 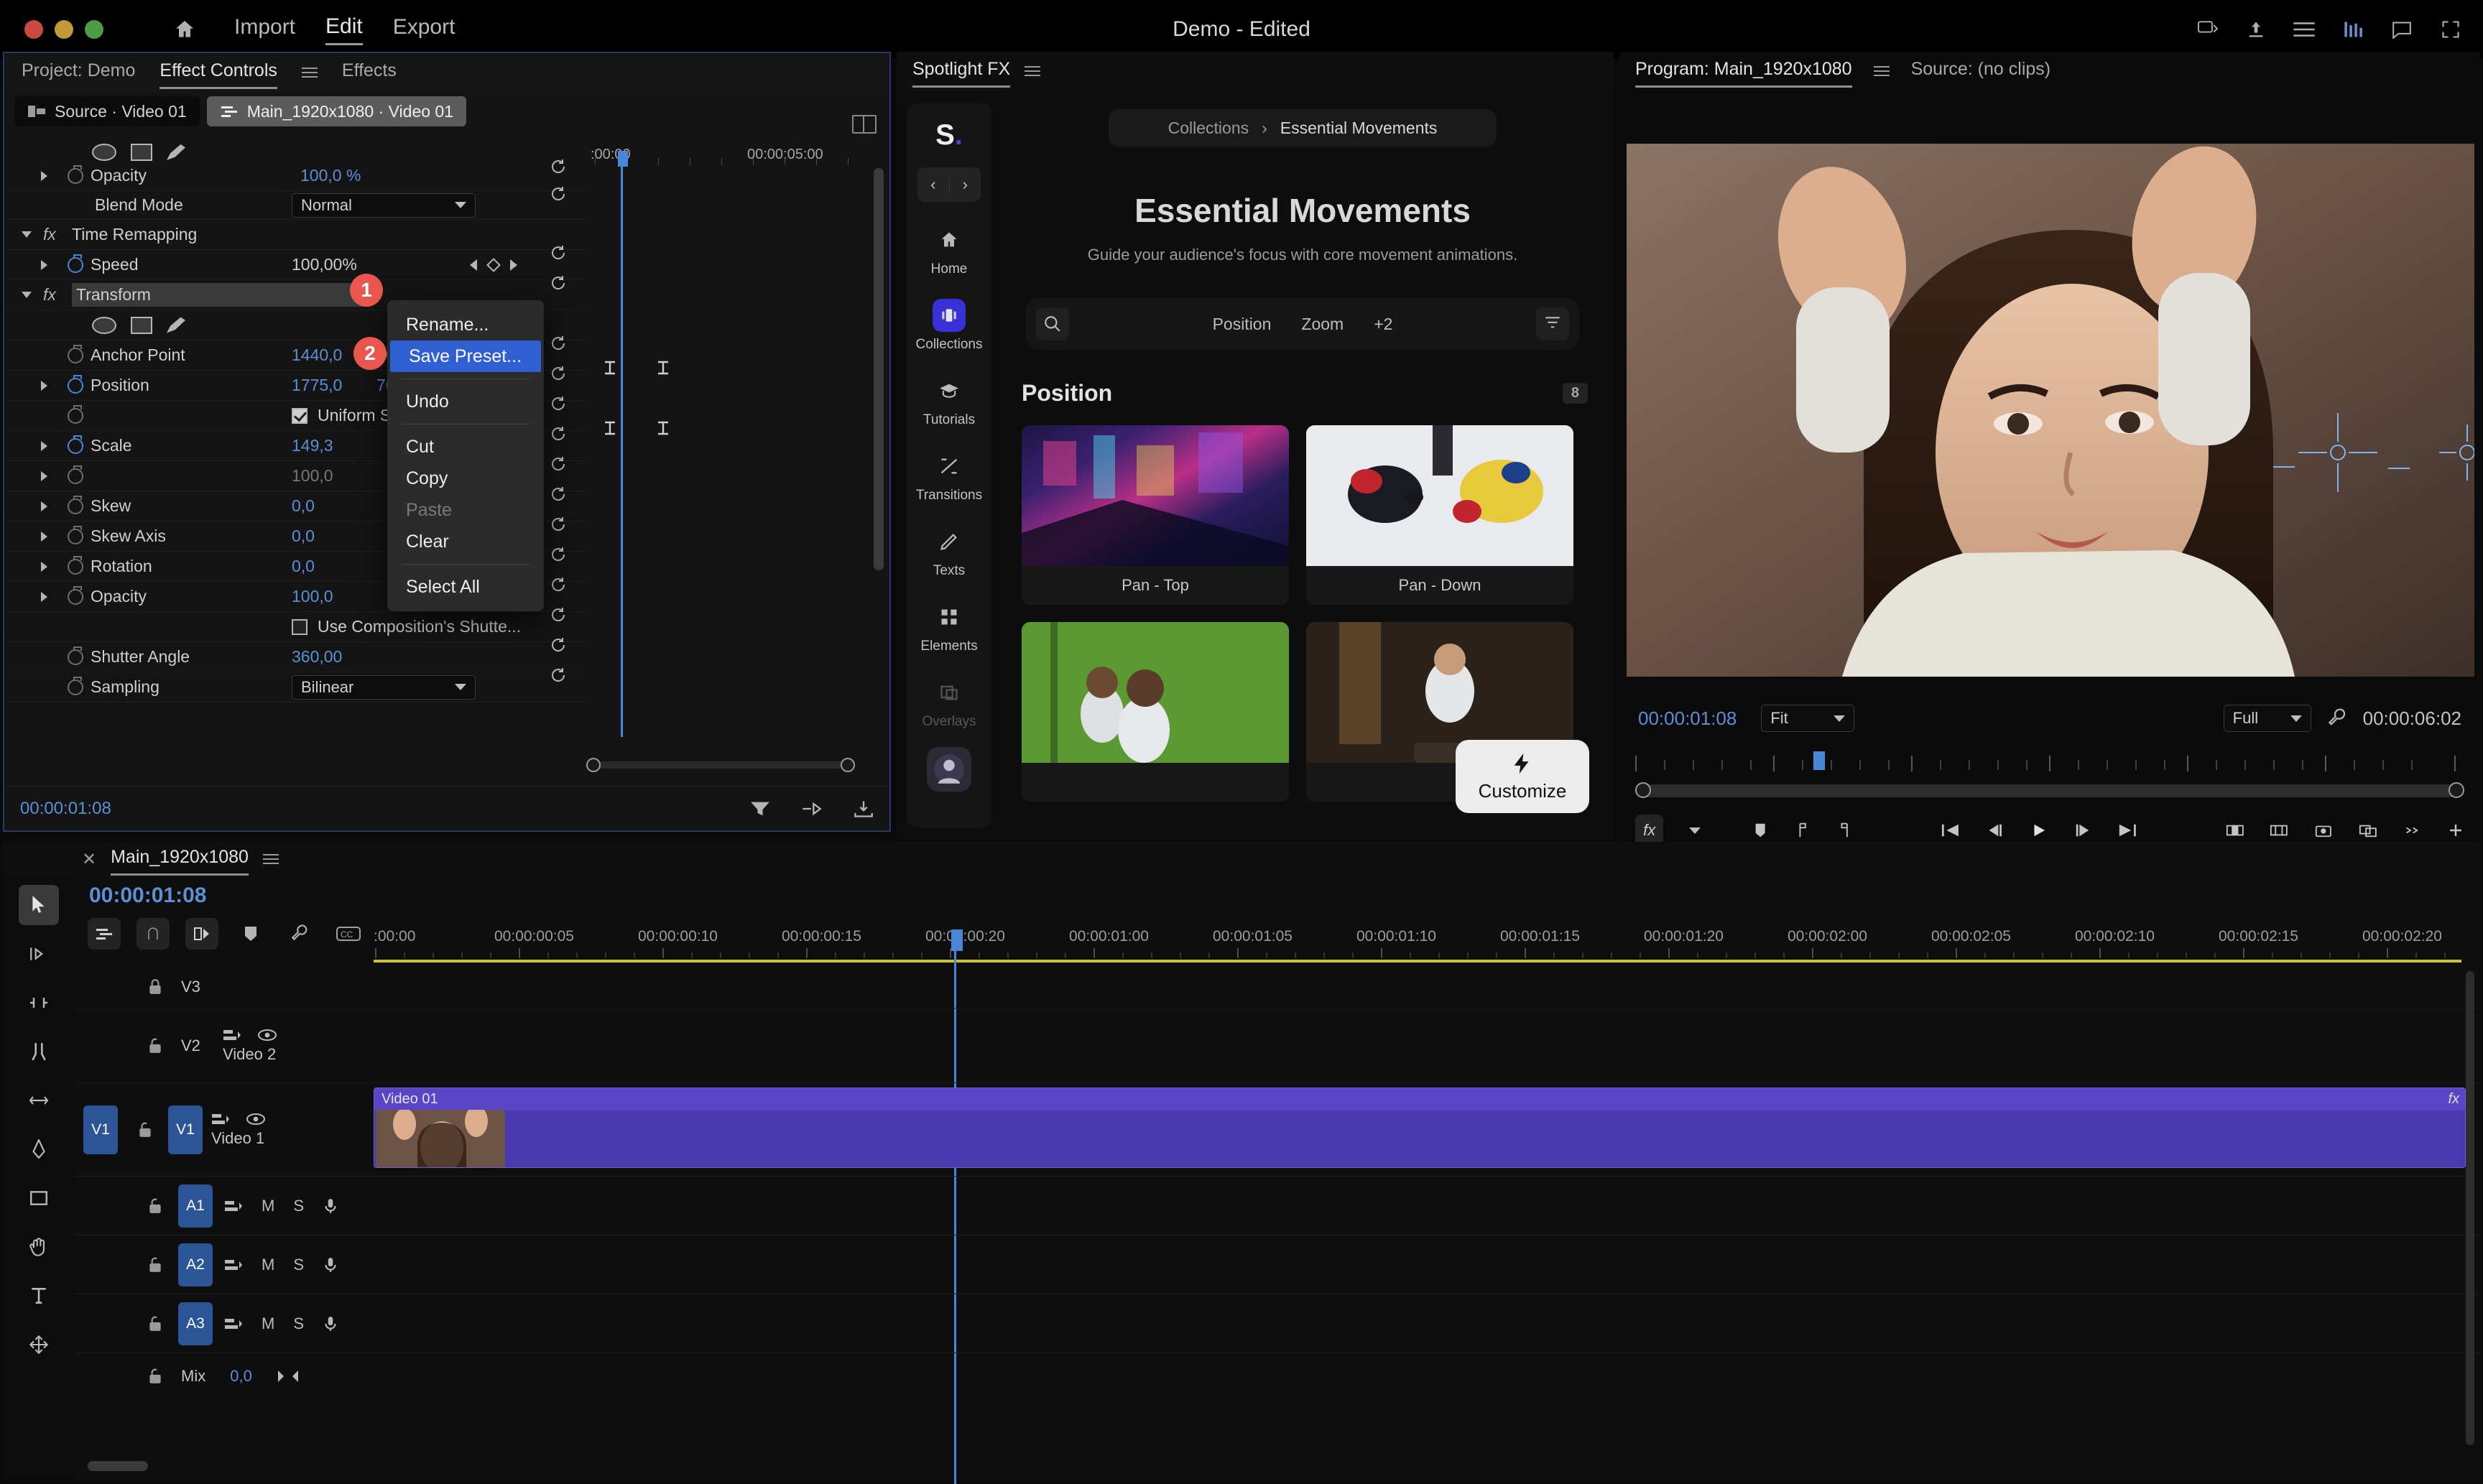 I want to click on effect-controls-vertical-scrollbar, so click(x=879, y=369).